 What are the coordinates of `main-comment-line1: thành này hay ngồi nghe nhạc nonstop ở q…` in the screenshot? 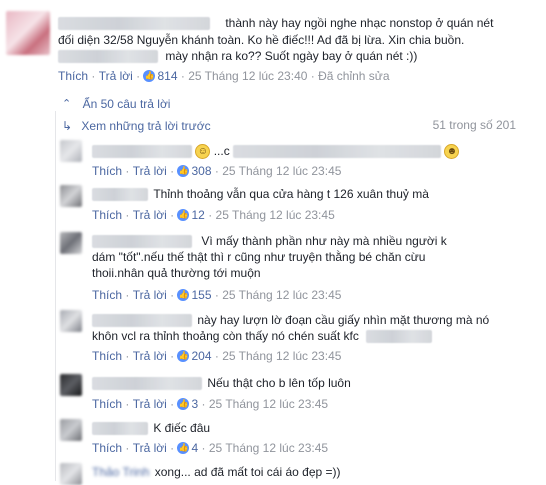 It's located at (275, 23).